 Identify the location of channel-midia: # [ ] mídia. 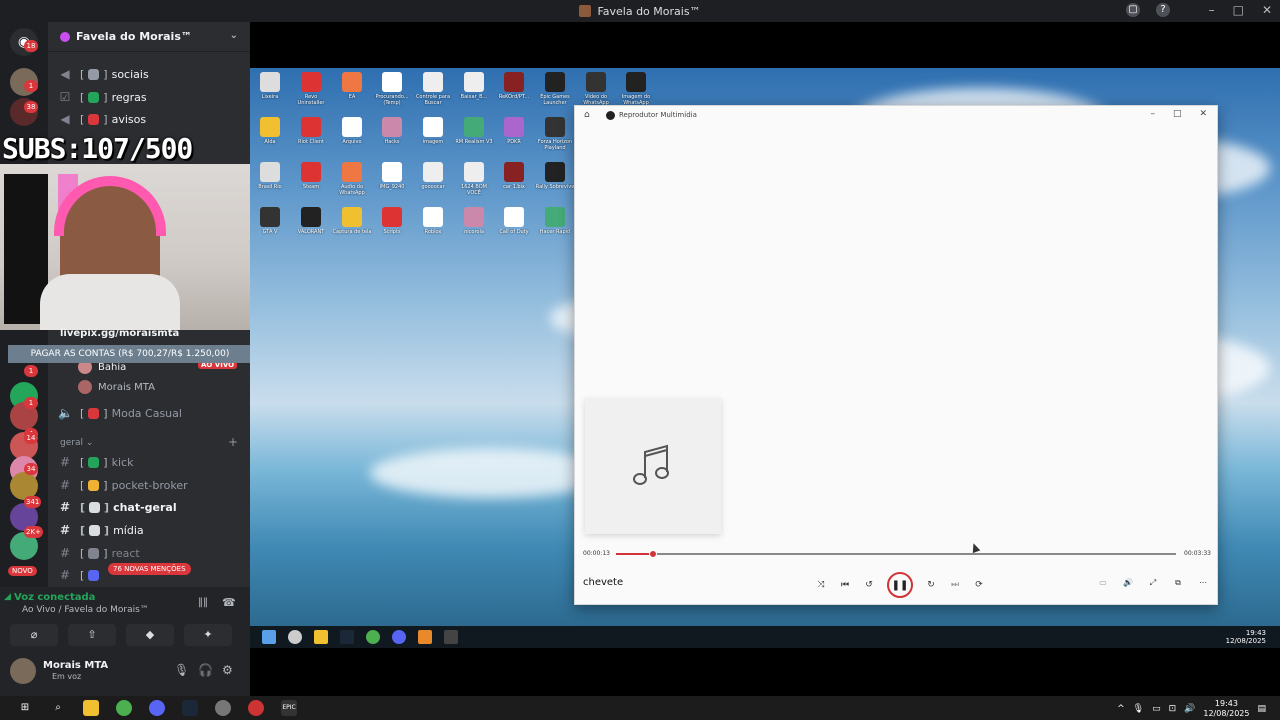
(150, 530).